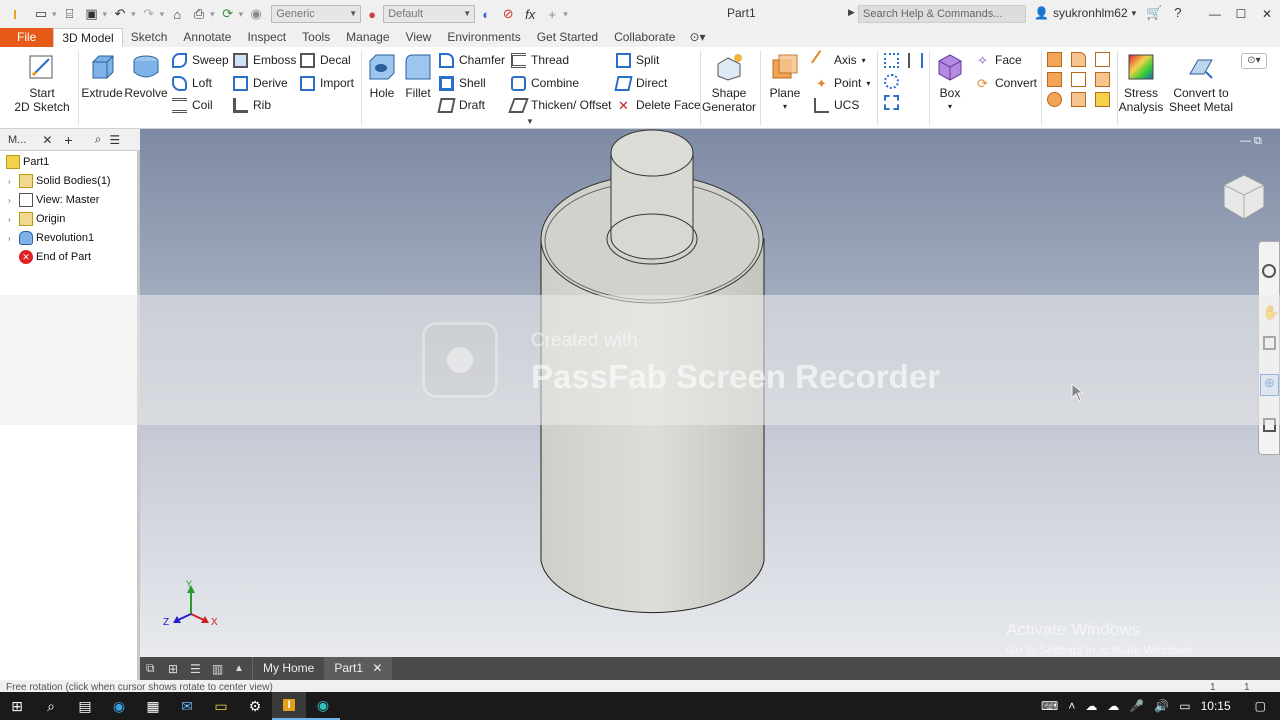  What do you see at coordinates (192, 105) in the screenshot?
I see `coil-button: Coil` at bounding box center [192, 105].